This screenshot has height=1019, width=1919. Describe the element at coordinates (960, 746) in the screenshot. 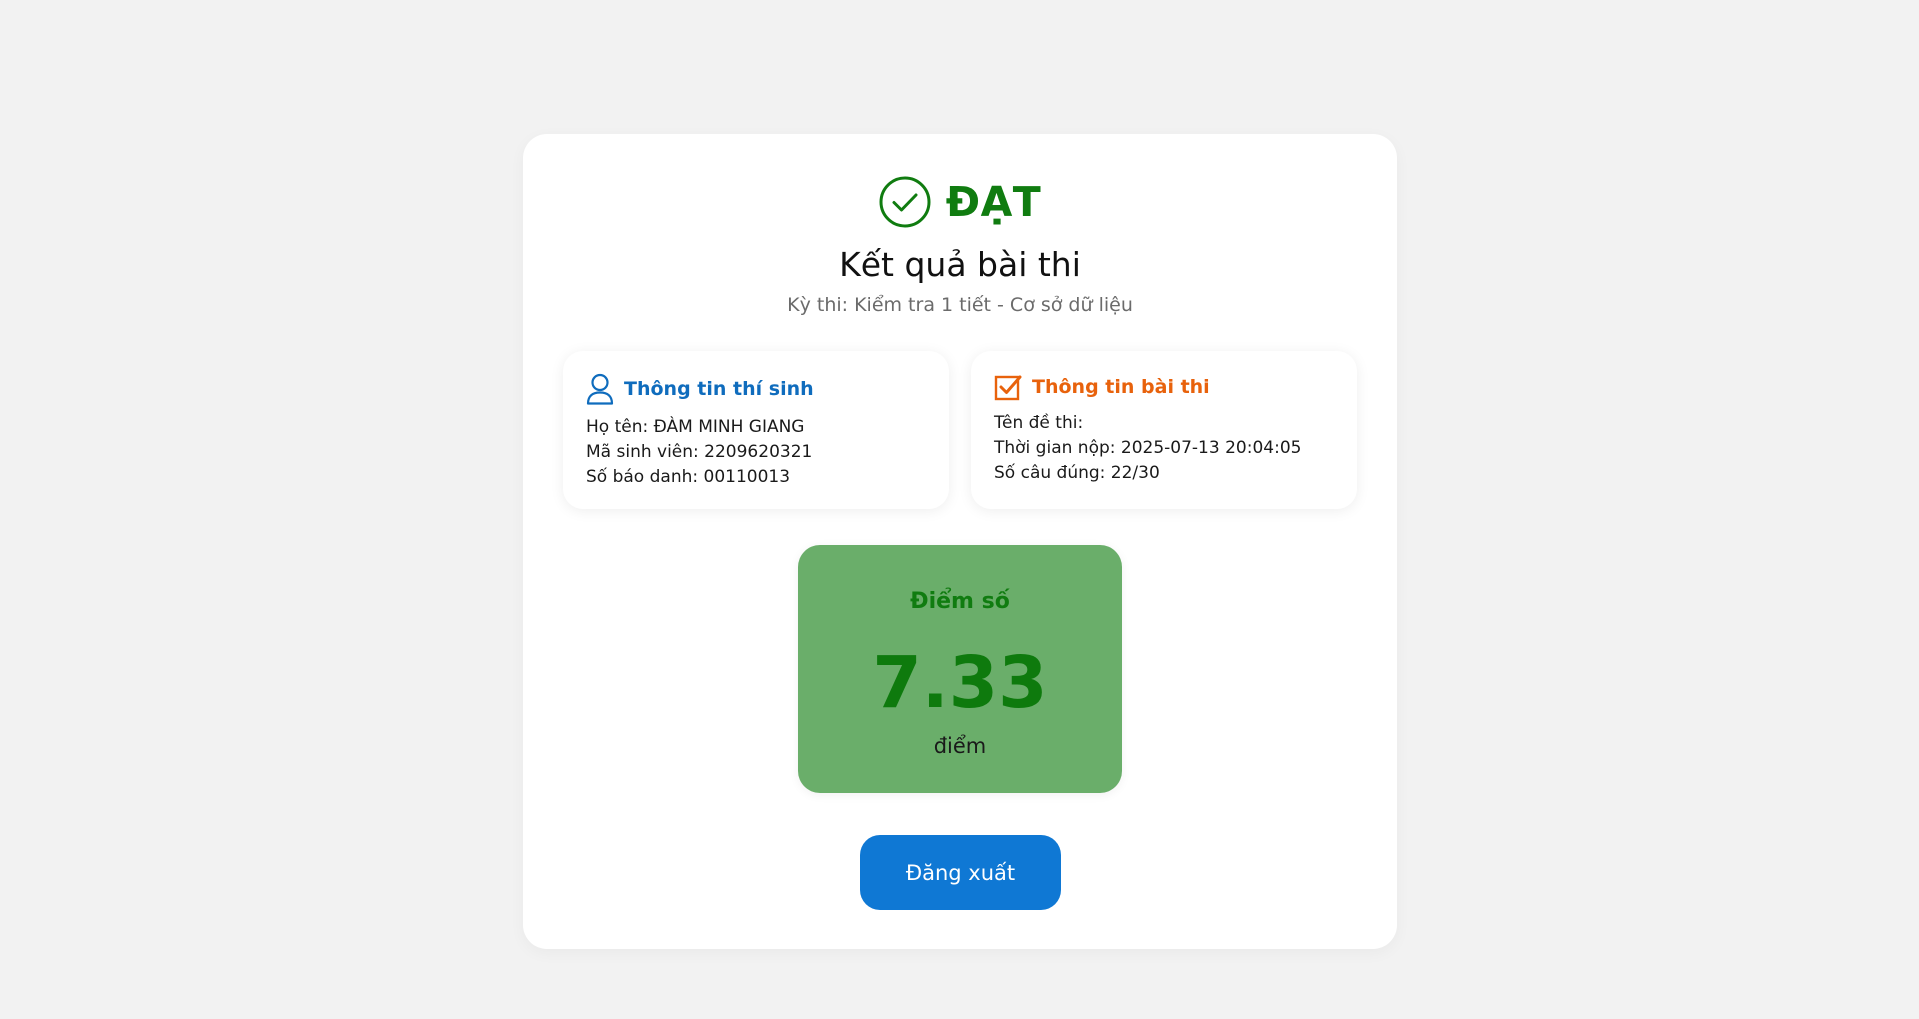

I see `score-unit: điểm` at that location.